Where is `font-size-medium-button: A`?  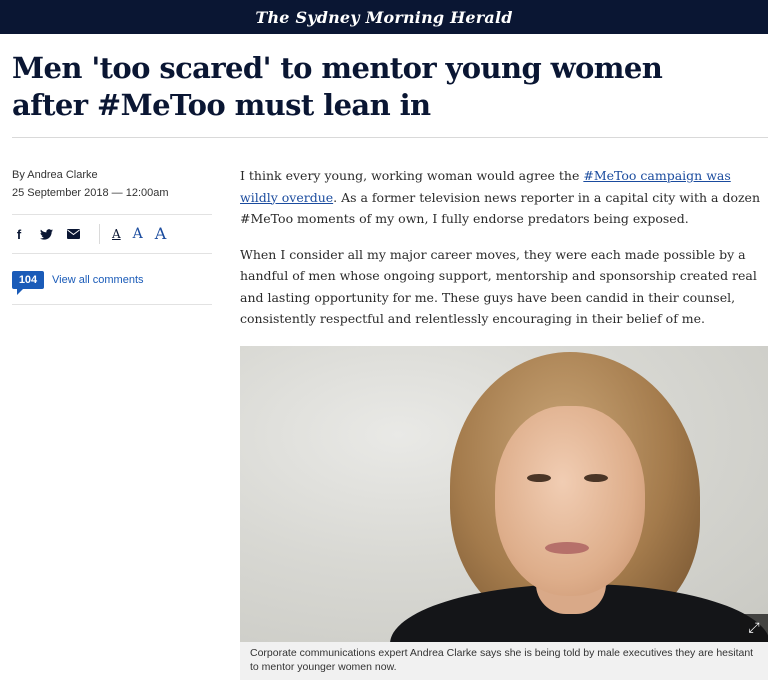 font-size-medium-button: A is located at coordinates (138, 234).